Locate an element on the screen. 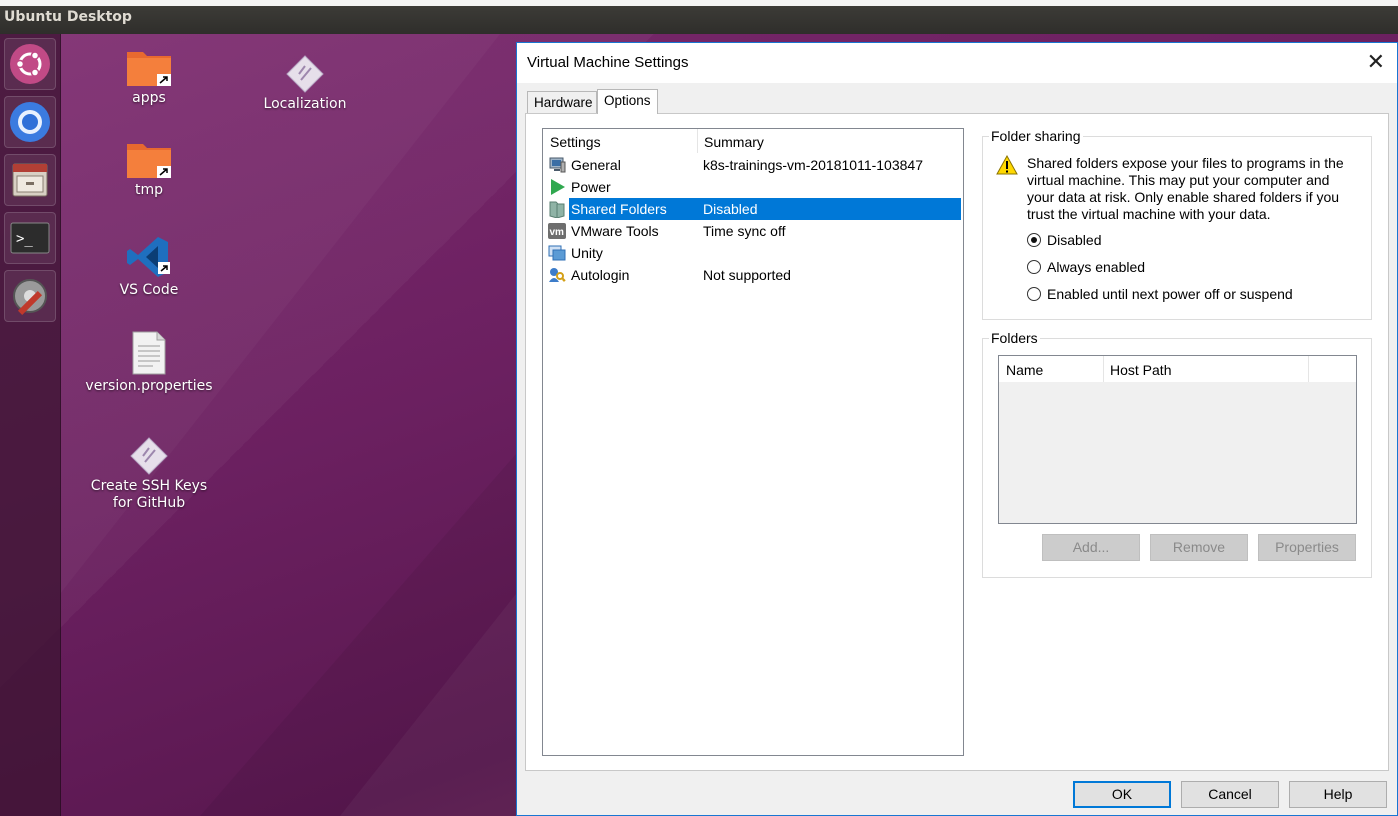  settings-row-name: VMware Tools is located at coordinates (615, 231).